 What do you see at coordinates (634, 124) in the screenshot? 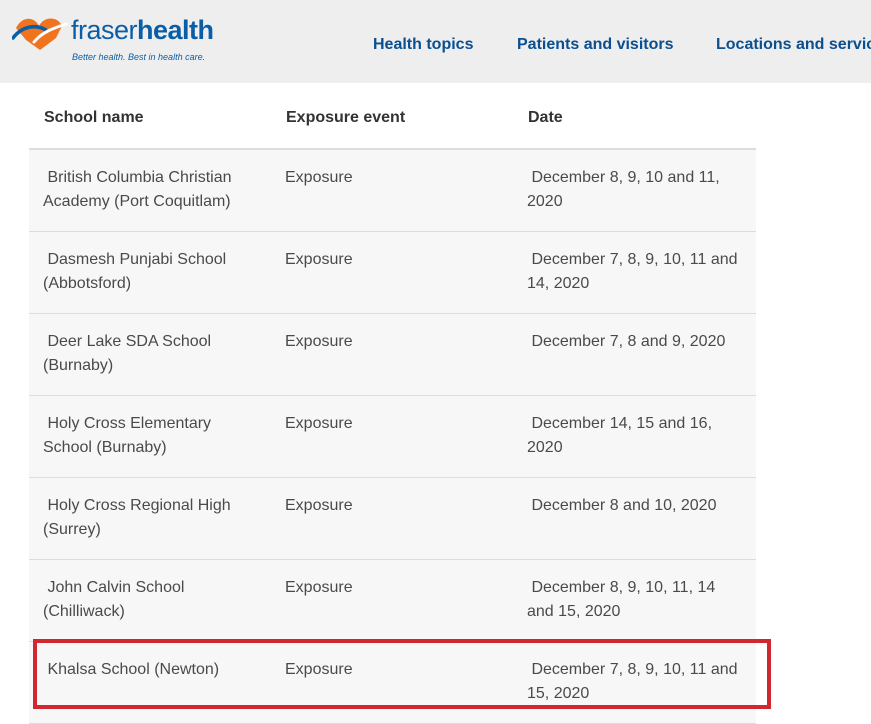
I see `column-header-date: Date` at bounding box center [634, 124].